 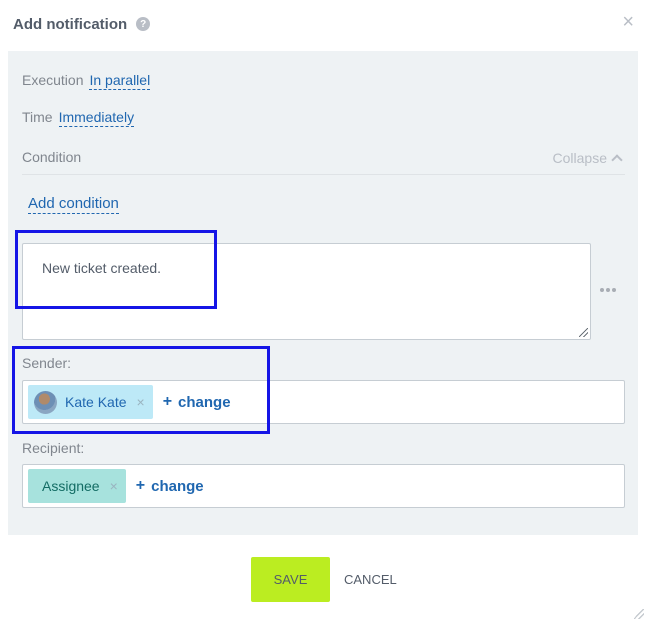 I want to click on close-icon: ×, so click(x=628, y=22).